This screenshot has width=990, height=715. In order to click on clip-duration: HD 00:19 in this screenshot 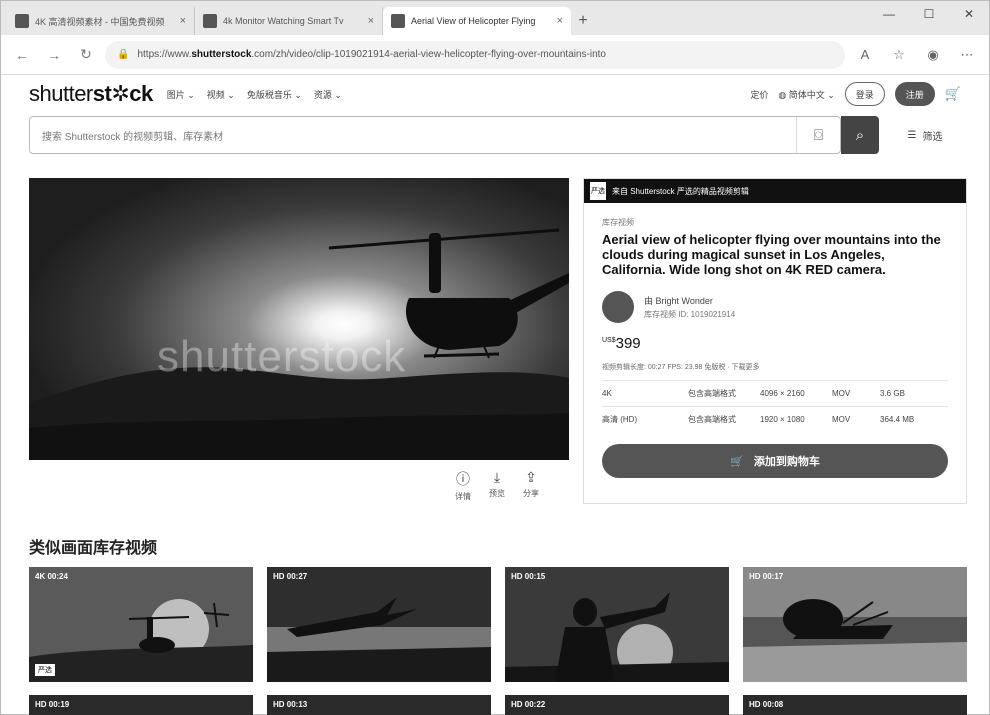, I will do `click(52, 704)`.